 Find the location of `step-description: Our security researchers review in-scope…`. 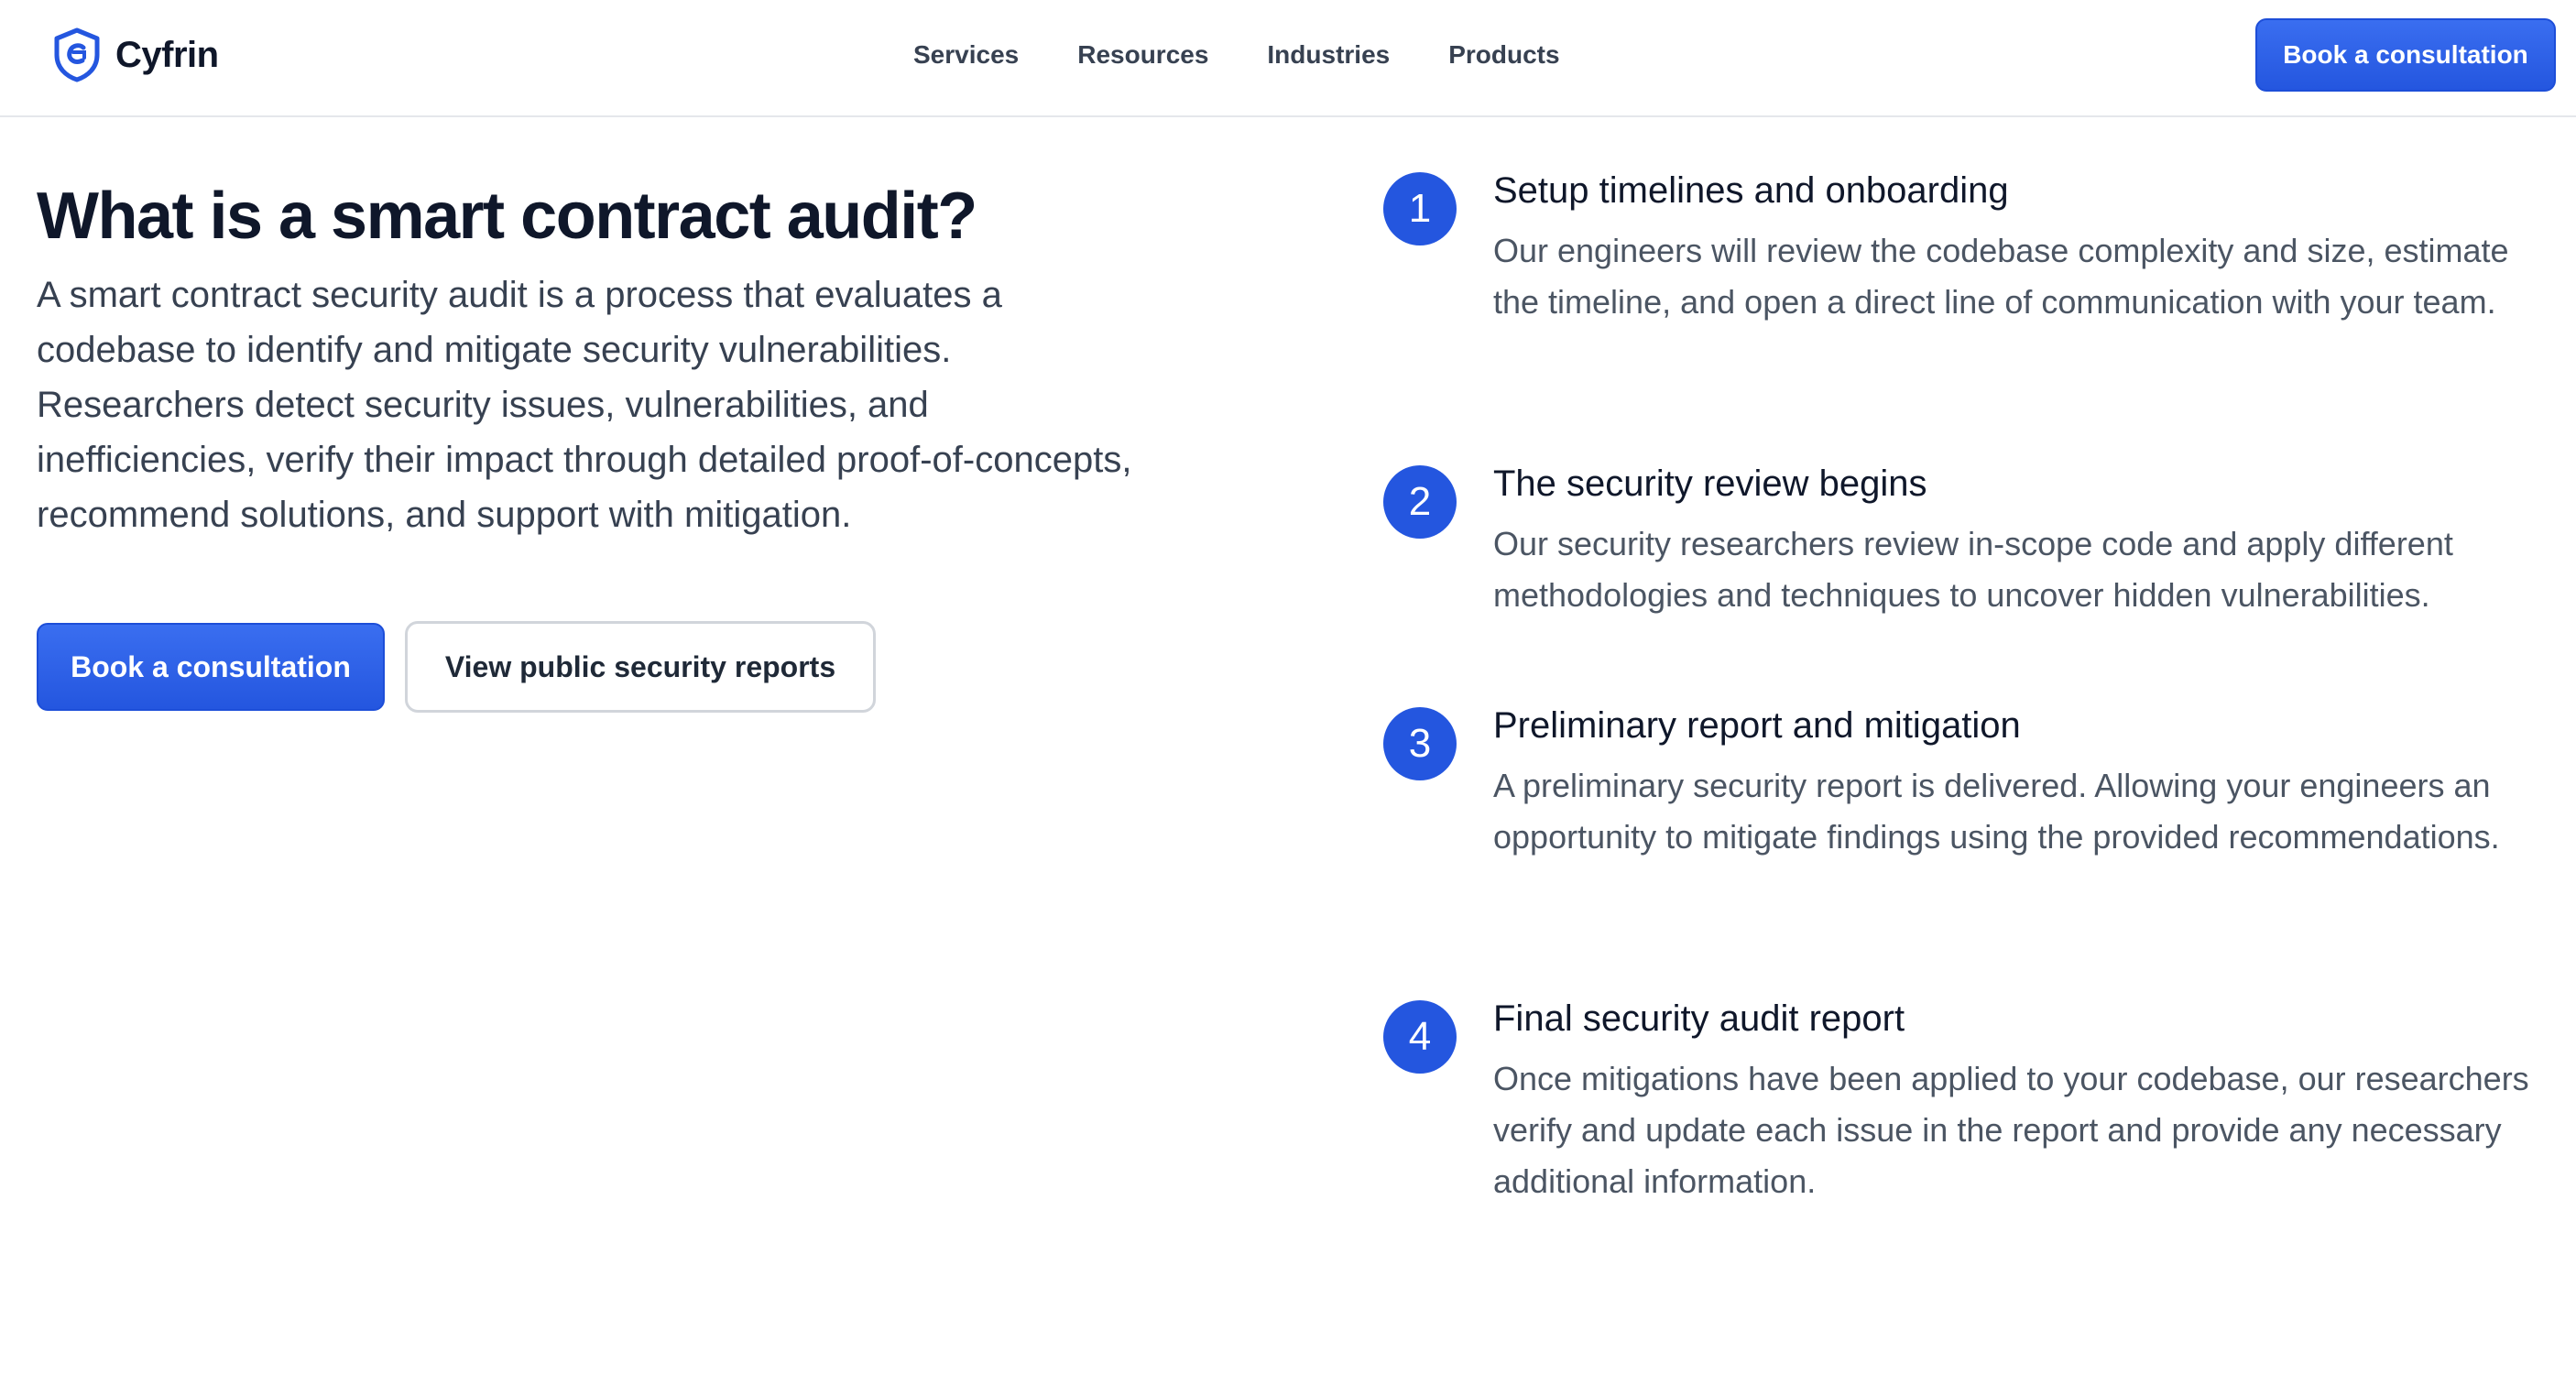

step-description: Our security researchers review in-scope… is located at coordinates (1973, 569).